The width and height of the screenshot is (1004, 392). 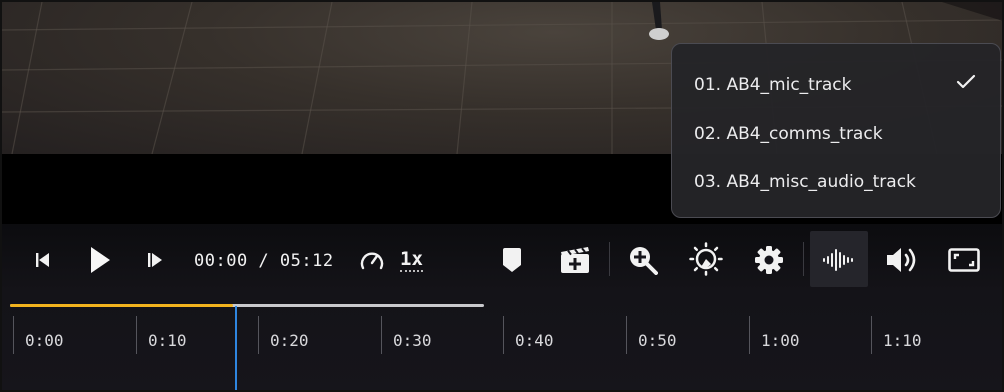 I want to click on timeline-tick-label: 1:10, so click(x=902, y=340).